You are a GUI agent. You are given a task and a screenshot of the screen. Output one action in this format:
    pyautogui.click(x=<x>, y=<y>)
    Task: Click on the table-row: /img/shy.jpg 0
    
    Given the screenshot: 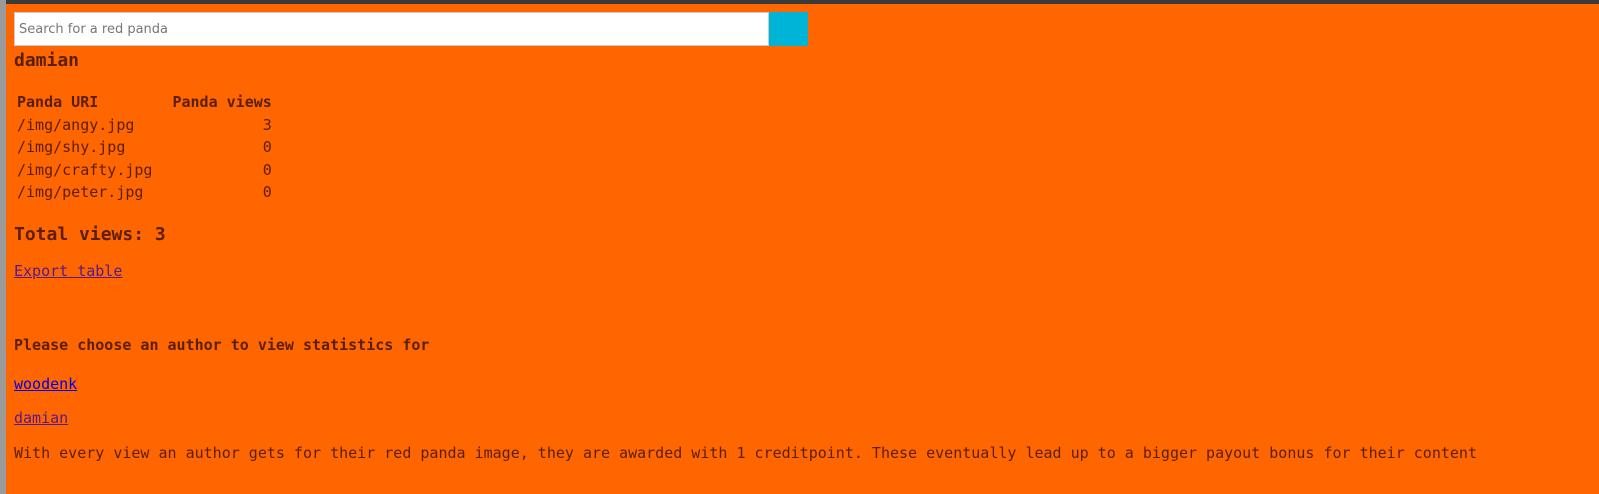 What is the action you would take?
    pyautogui.click(x=144, y=147)
    